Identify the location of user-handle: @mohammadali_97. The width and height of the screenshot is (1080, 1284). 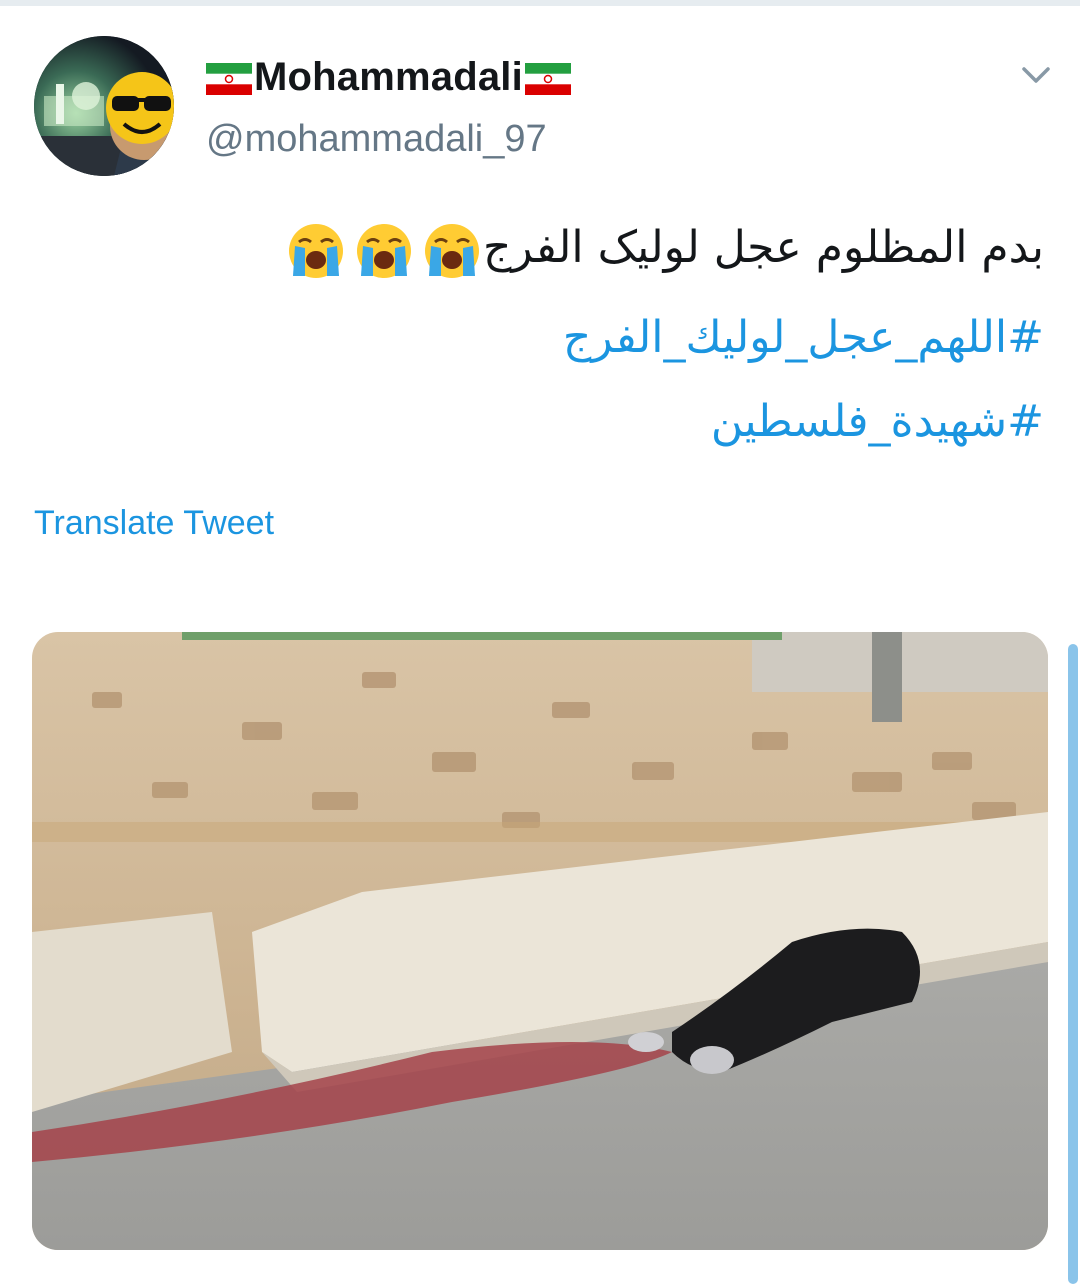
(376, 139).